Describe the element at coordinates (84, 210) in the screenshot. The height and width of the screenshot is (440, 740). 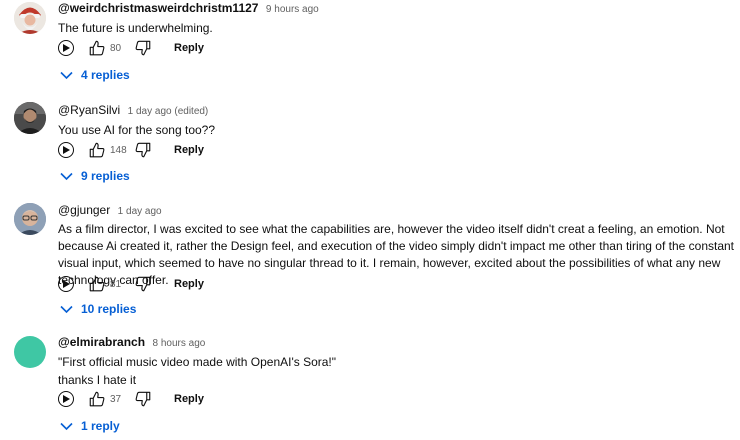
I see `comment-author: @gjunger` at that location.